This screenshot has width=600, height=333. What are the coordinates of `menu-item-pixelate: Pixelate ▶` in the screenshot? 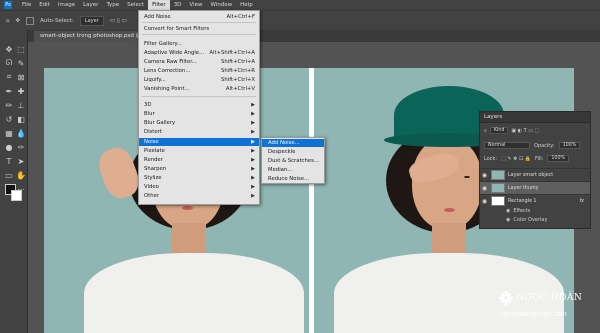 It's located at (199, 151).